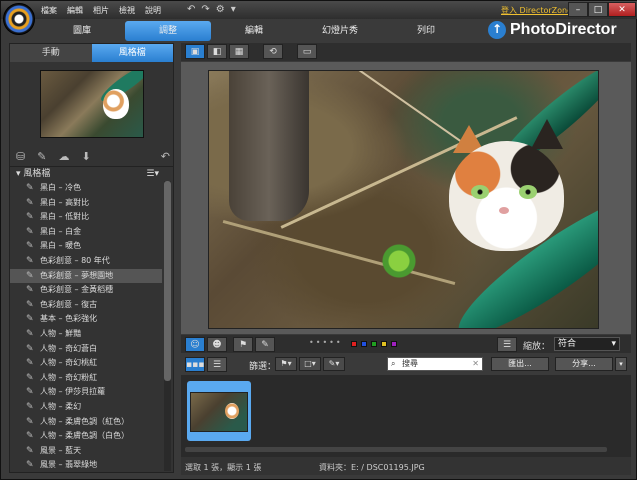 This screenshot has width=637, height=480. Describe the element at coordinates (63, 156) in the screenshot. I see `share-preset-icon: ☁` at that location.